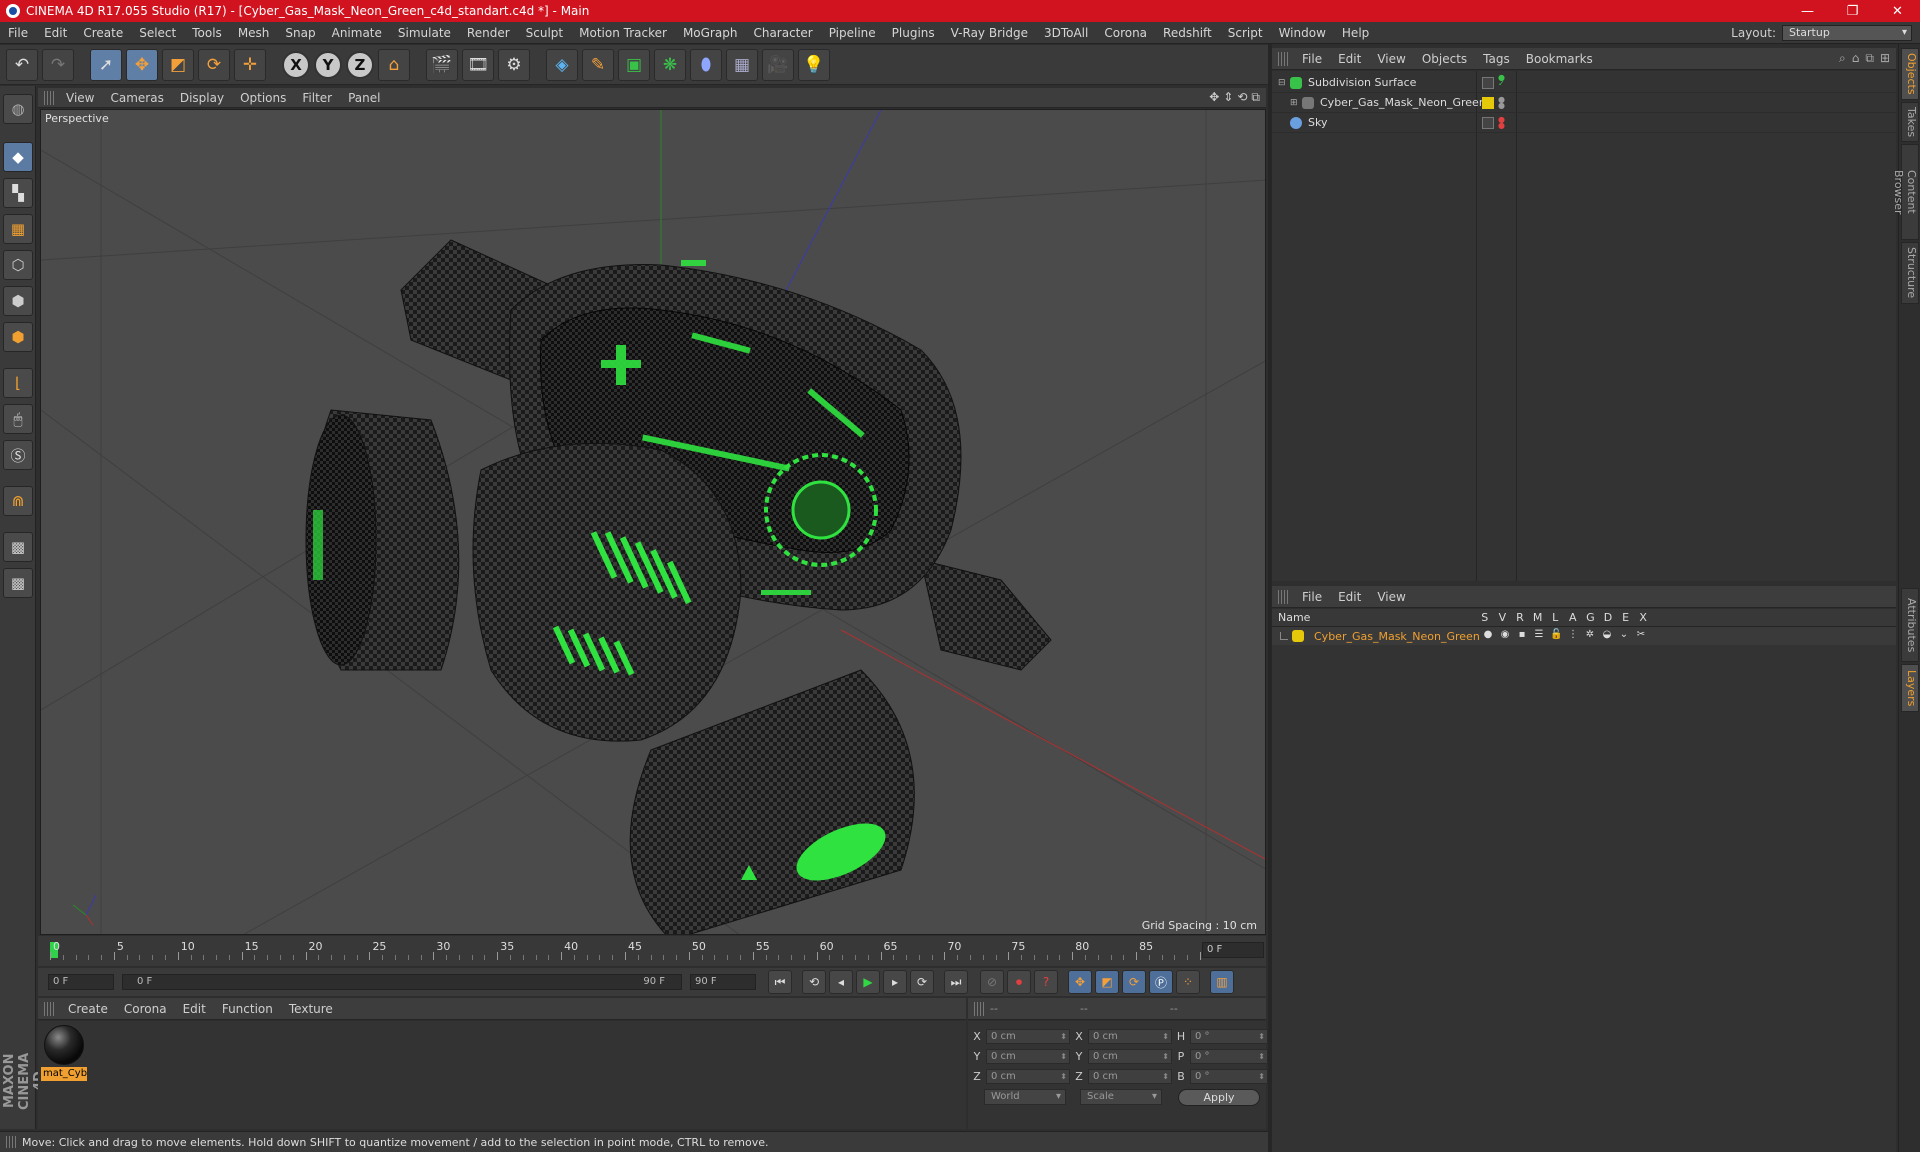 This screenshot has height=1152, width=1920. Describe the element at coordinates (64, 1074) in the screenshot. I see `material-name: mat_Cyb` at that location.